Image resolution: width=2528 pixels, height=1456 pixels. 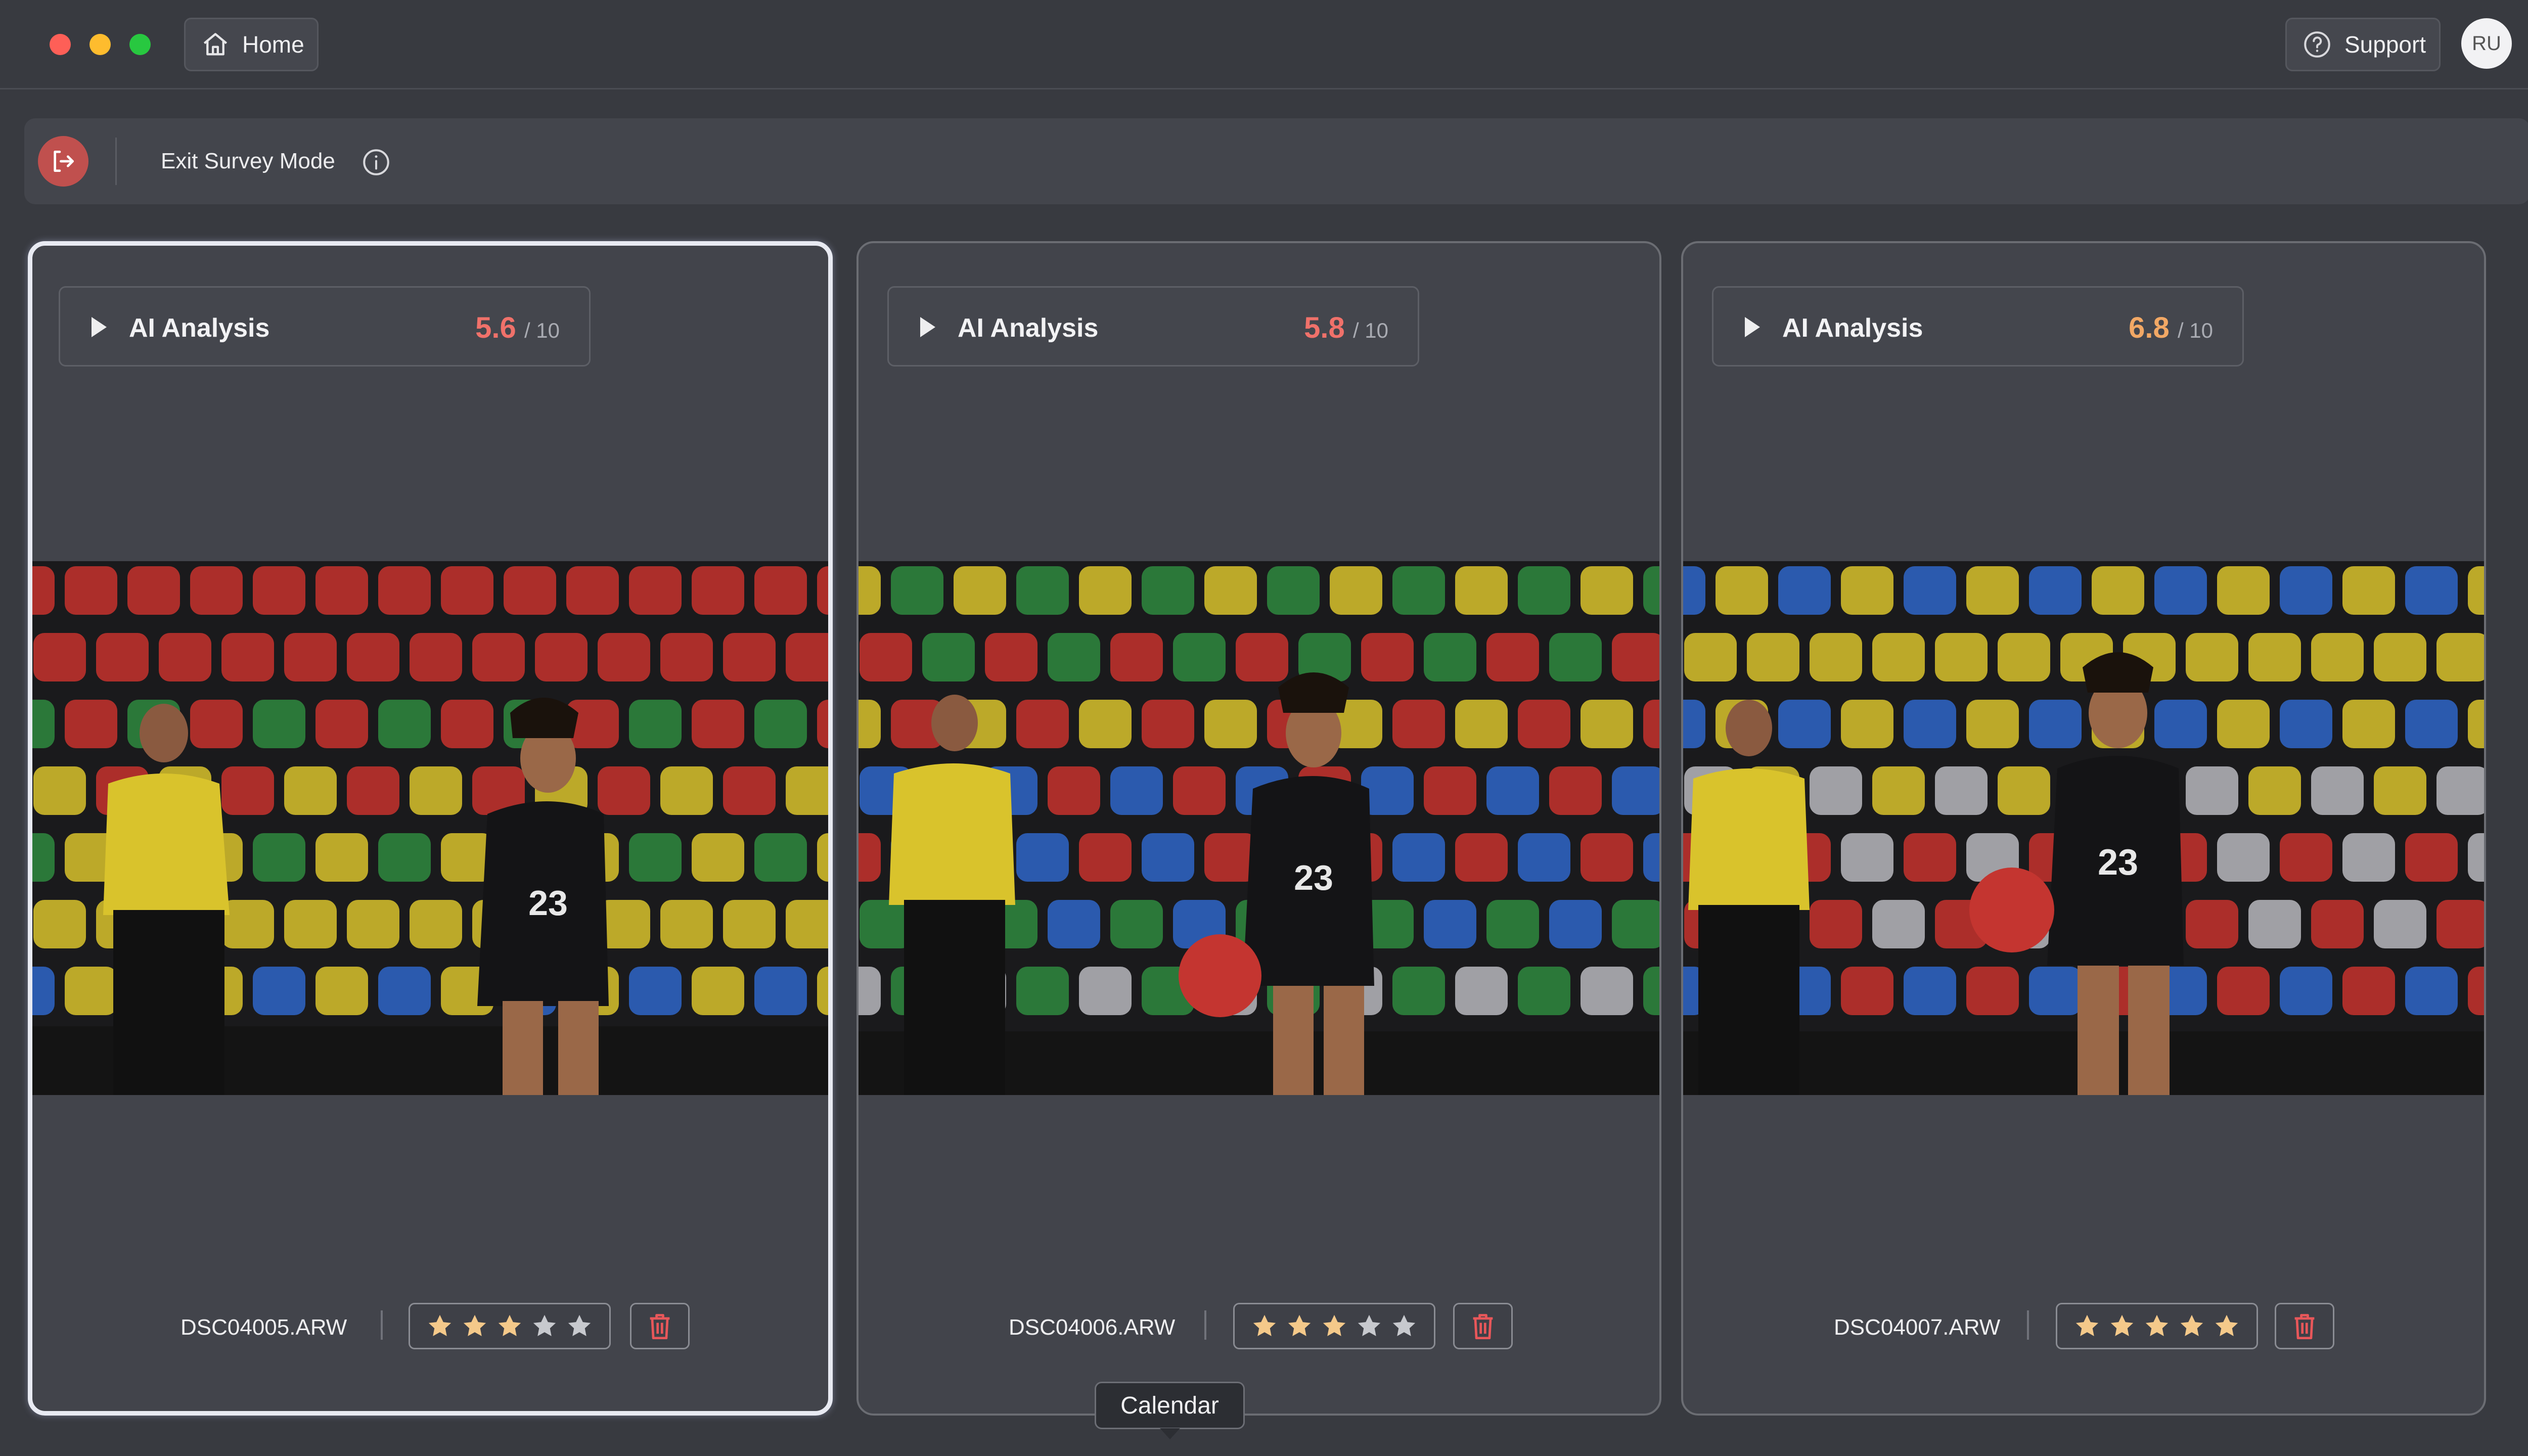 What do you see at coordinates (100, 44) in the screenshot?
I see `minimize-window-button` at bounding box center [100, 44].